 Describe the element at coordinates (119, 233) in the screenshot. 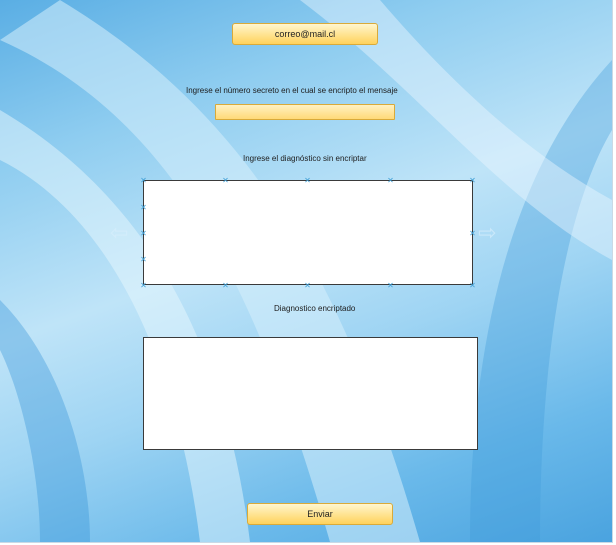

I see `arrow-left-icon: ⇦` at that location.